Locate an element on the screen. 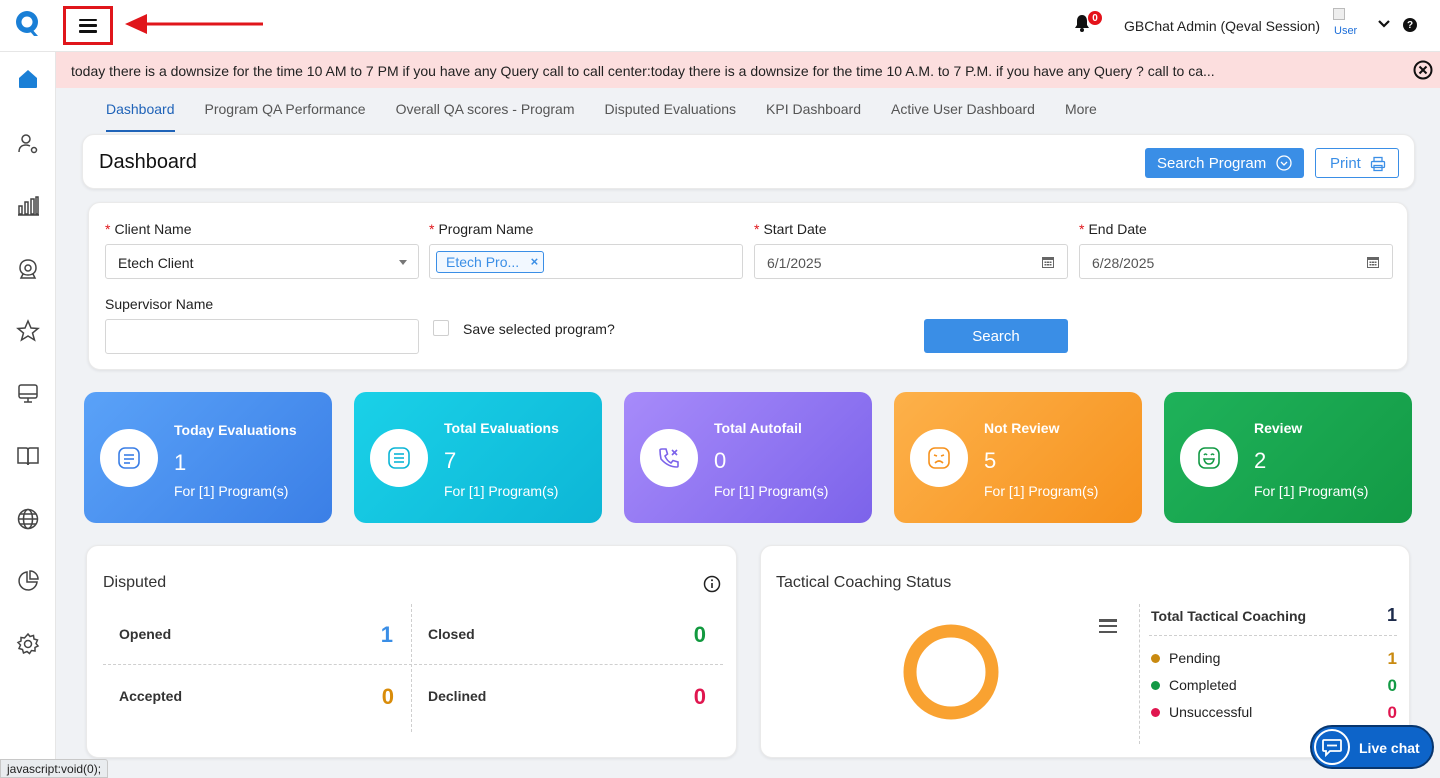 This screenshot has width=1440, height=778. start-date-value: 6/1/2025 is located at coordinates (794, 263).